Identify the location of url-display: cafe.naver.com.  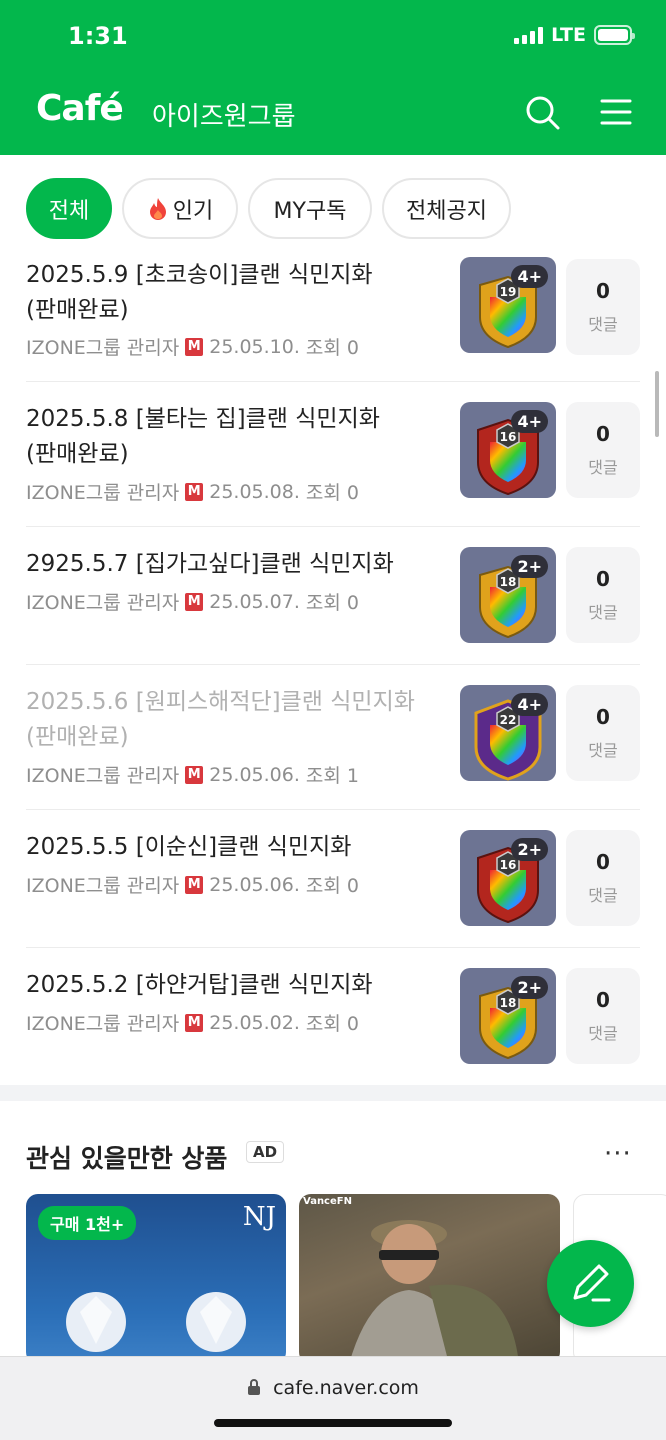
(333, 1388).